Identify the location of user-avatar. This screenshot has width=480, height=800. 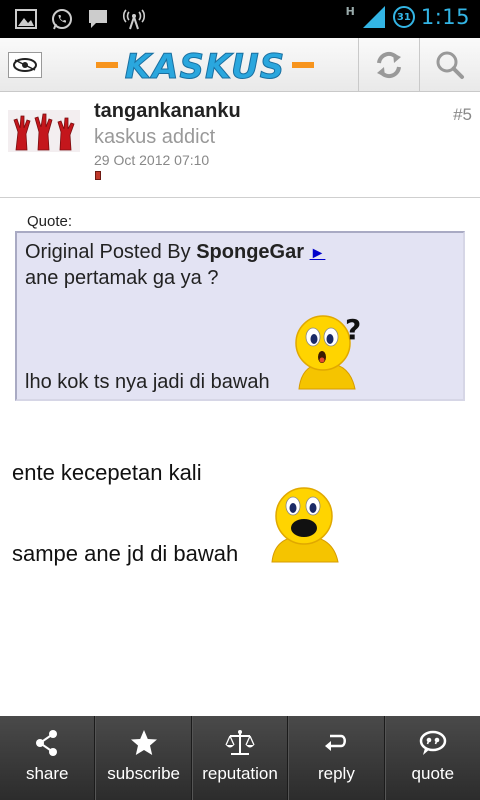
(44, 131).